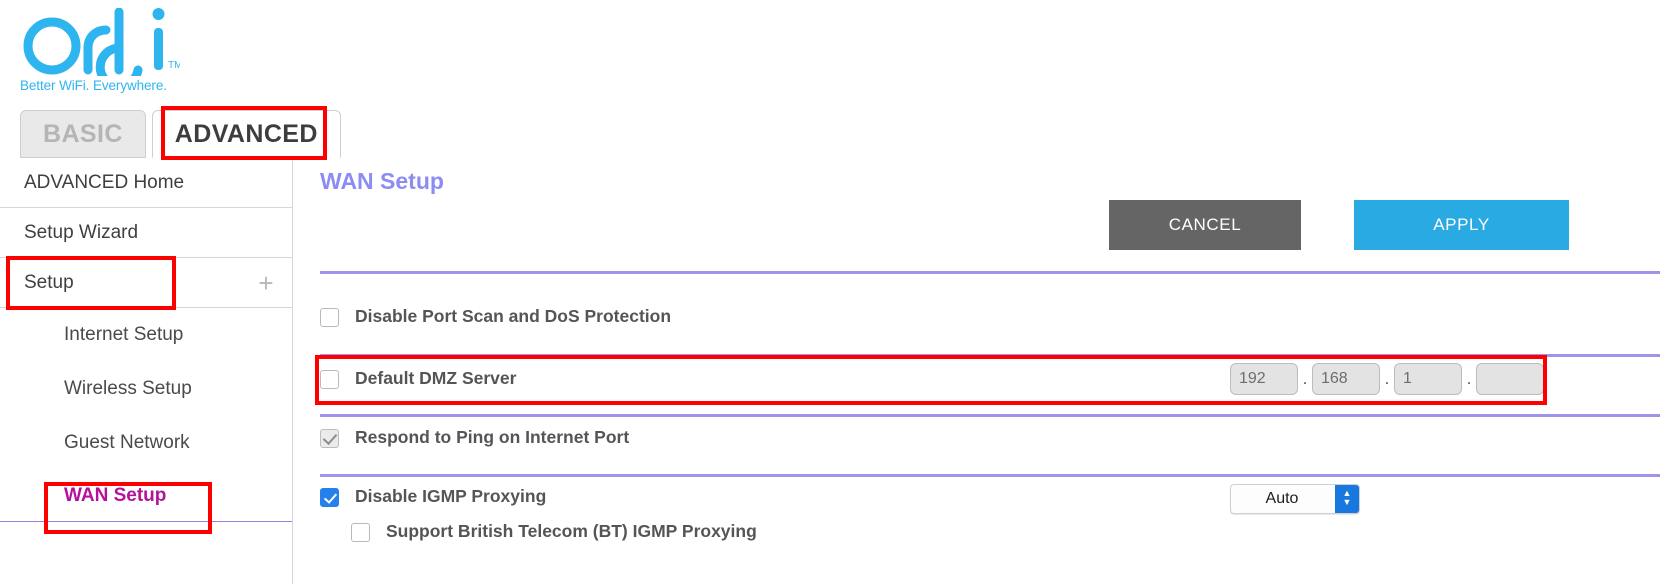 The image size is (1660, 584). What do you see at coordinates (49, 282) in the screenshot?
I see `sidebar-item-label: Setup` at bounding box center [49, 282].